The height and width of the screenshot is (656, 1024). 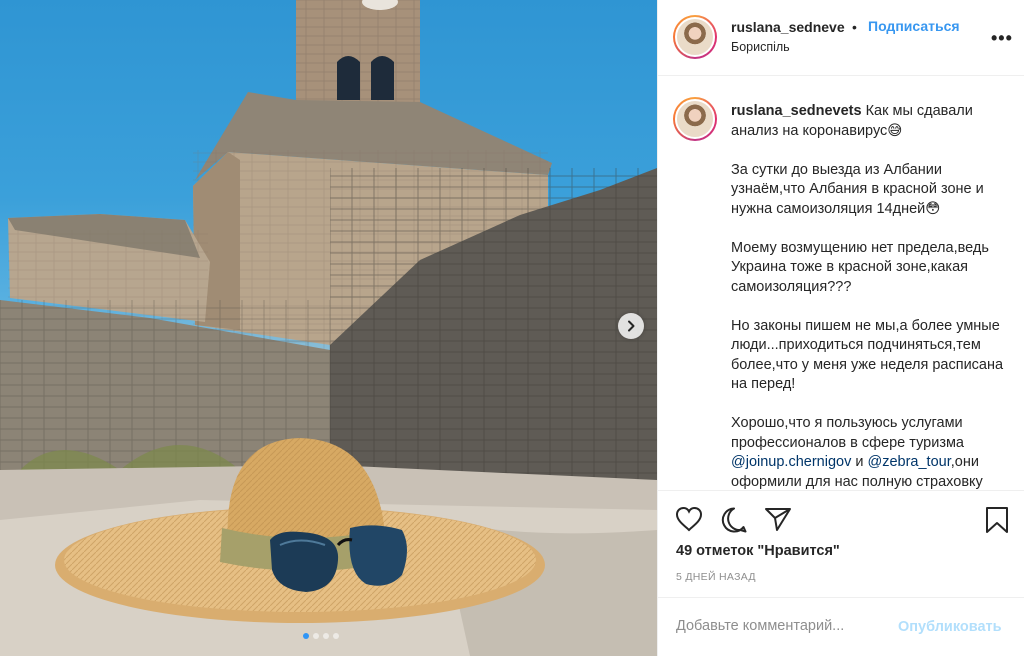 What do you see at coordinates (321, 636) in the screenshot?
I see `carousel-indicator` at bounding box center [321, 636].